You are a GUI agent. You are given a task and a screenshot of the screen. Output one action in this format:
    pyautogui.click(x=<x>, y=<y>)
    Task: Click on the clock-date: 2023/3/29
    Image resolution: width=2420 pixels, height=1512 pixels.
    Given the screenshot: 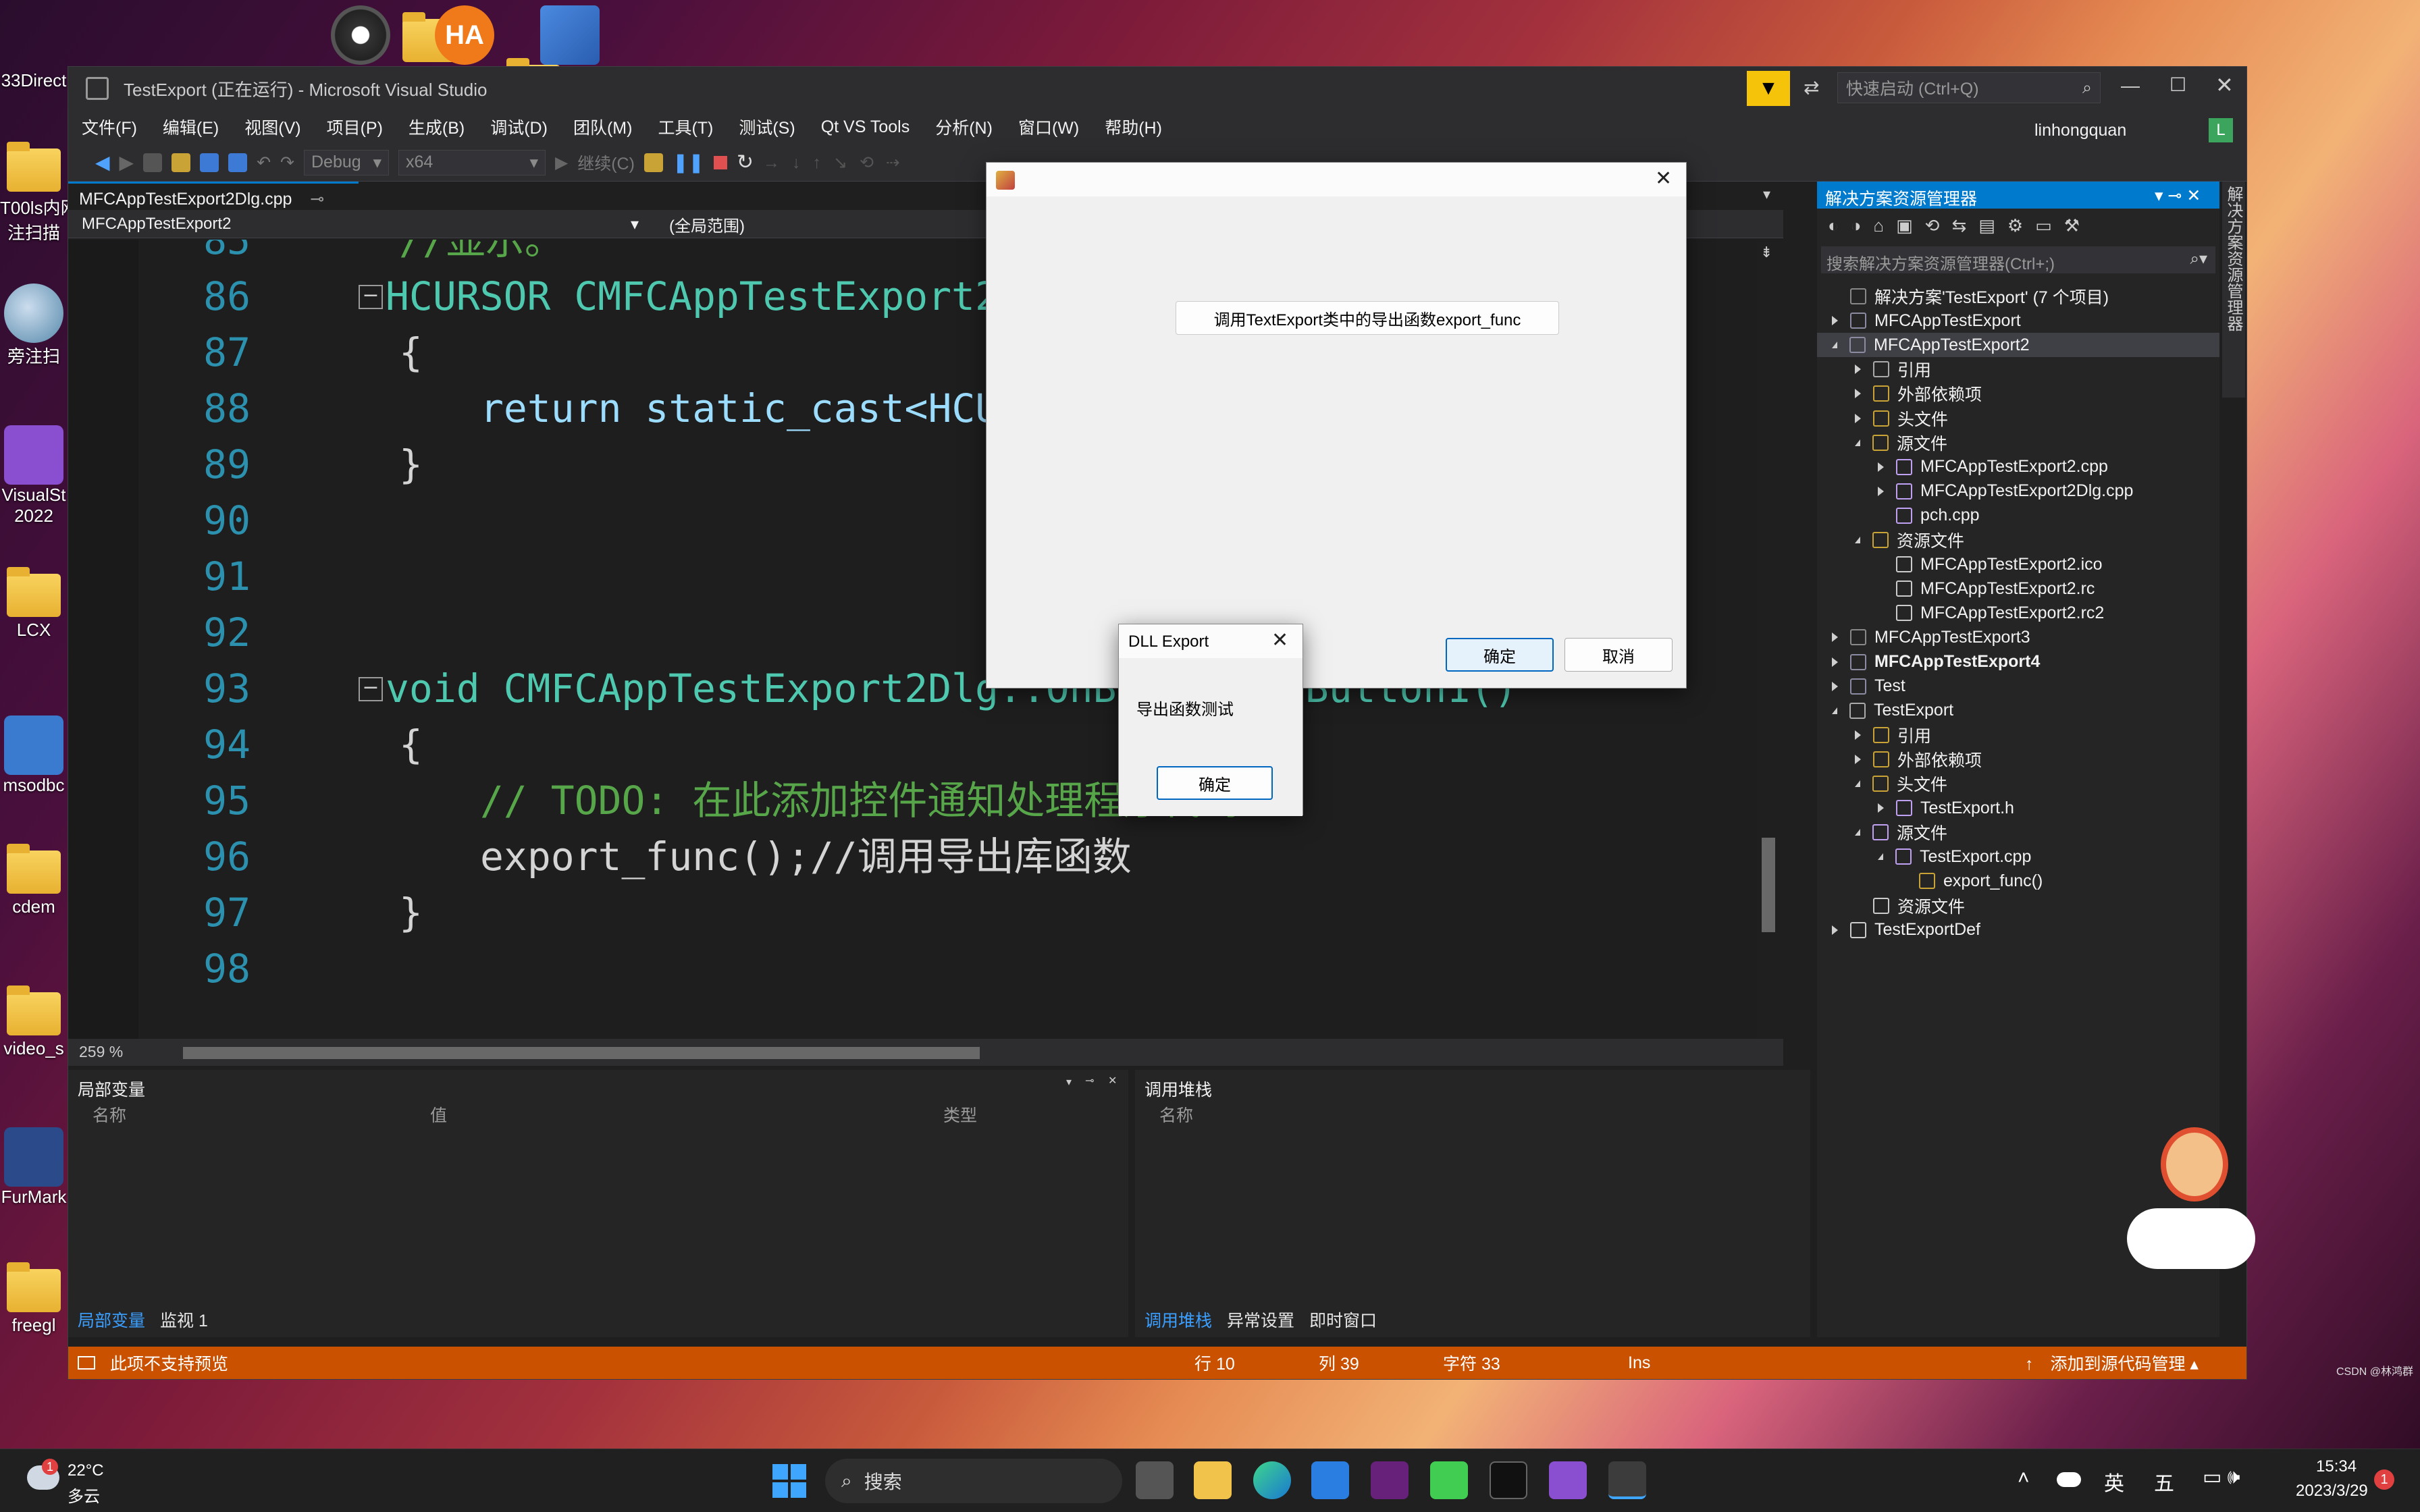 What is the action you would take?
    pyautogui.click(x=2332, y=1491)
    